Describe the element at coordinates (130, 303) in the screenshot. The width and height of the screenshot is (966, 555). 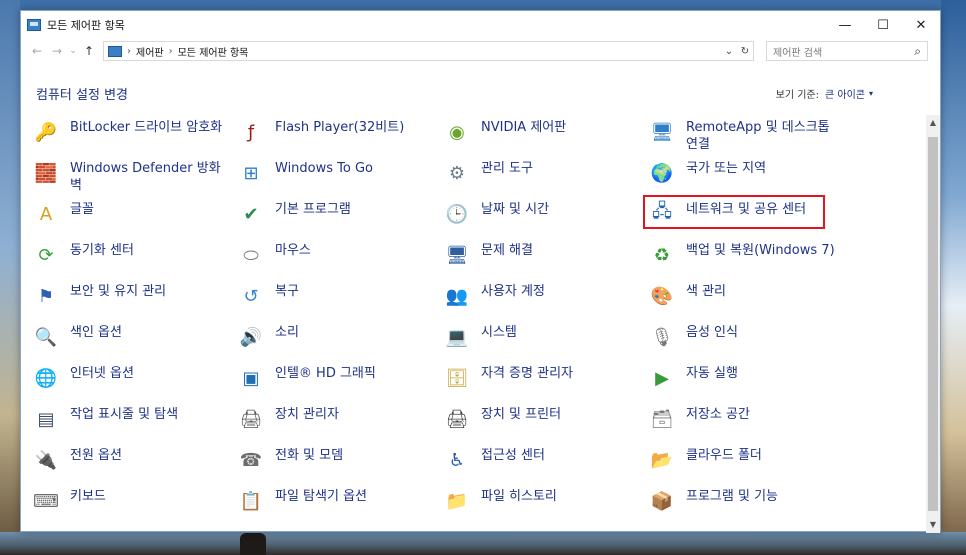
I see `control-panel-item: ⚑ 보안 및 유지 관리` at that location.